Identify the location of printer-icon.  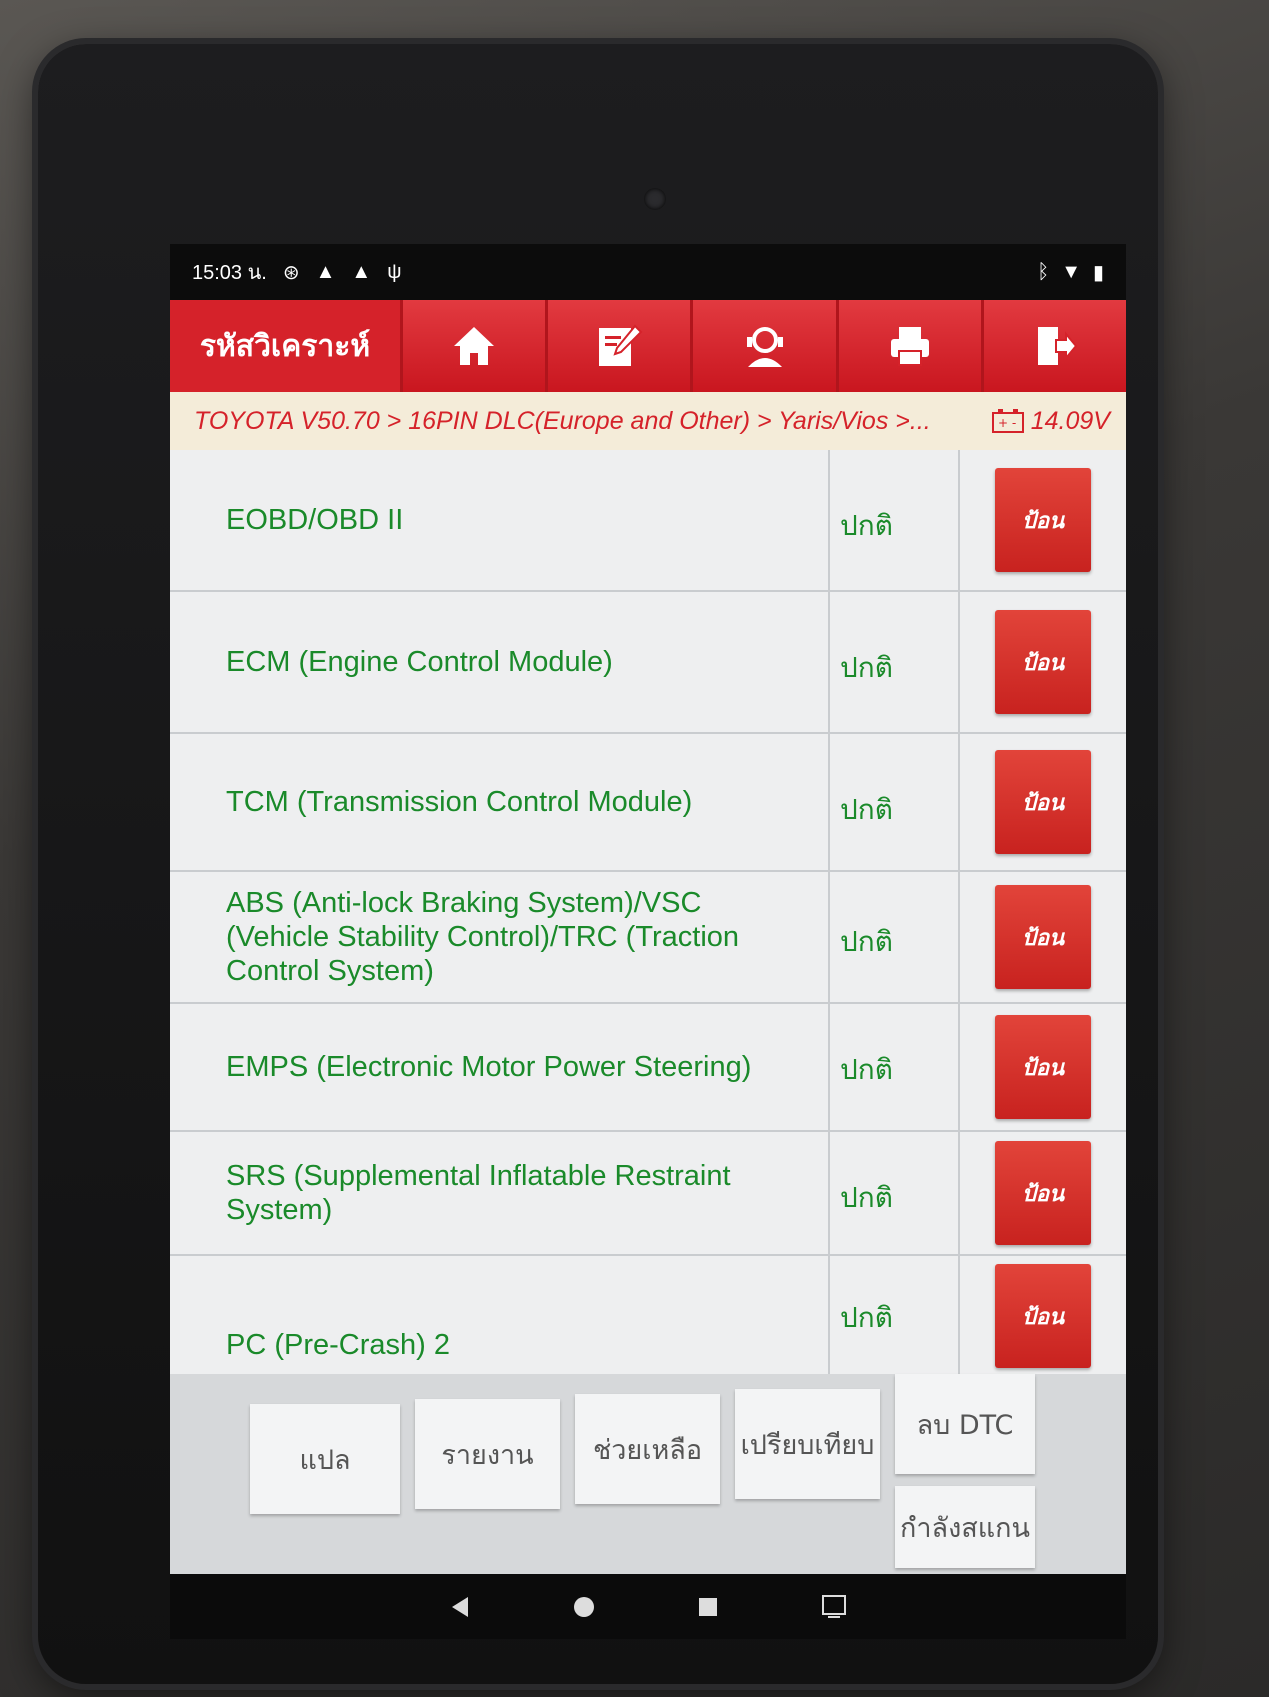
(909, 346).